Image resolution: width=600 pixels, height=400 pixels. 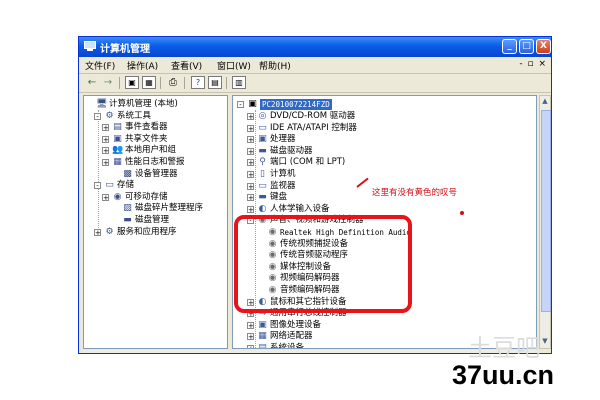 I want to click on tree-item-label: DVD/CD-ROM 驱动器, so click(x=313, y=116).